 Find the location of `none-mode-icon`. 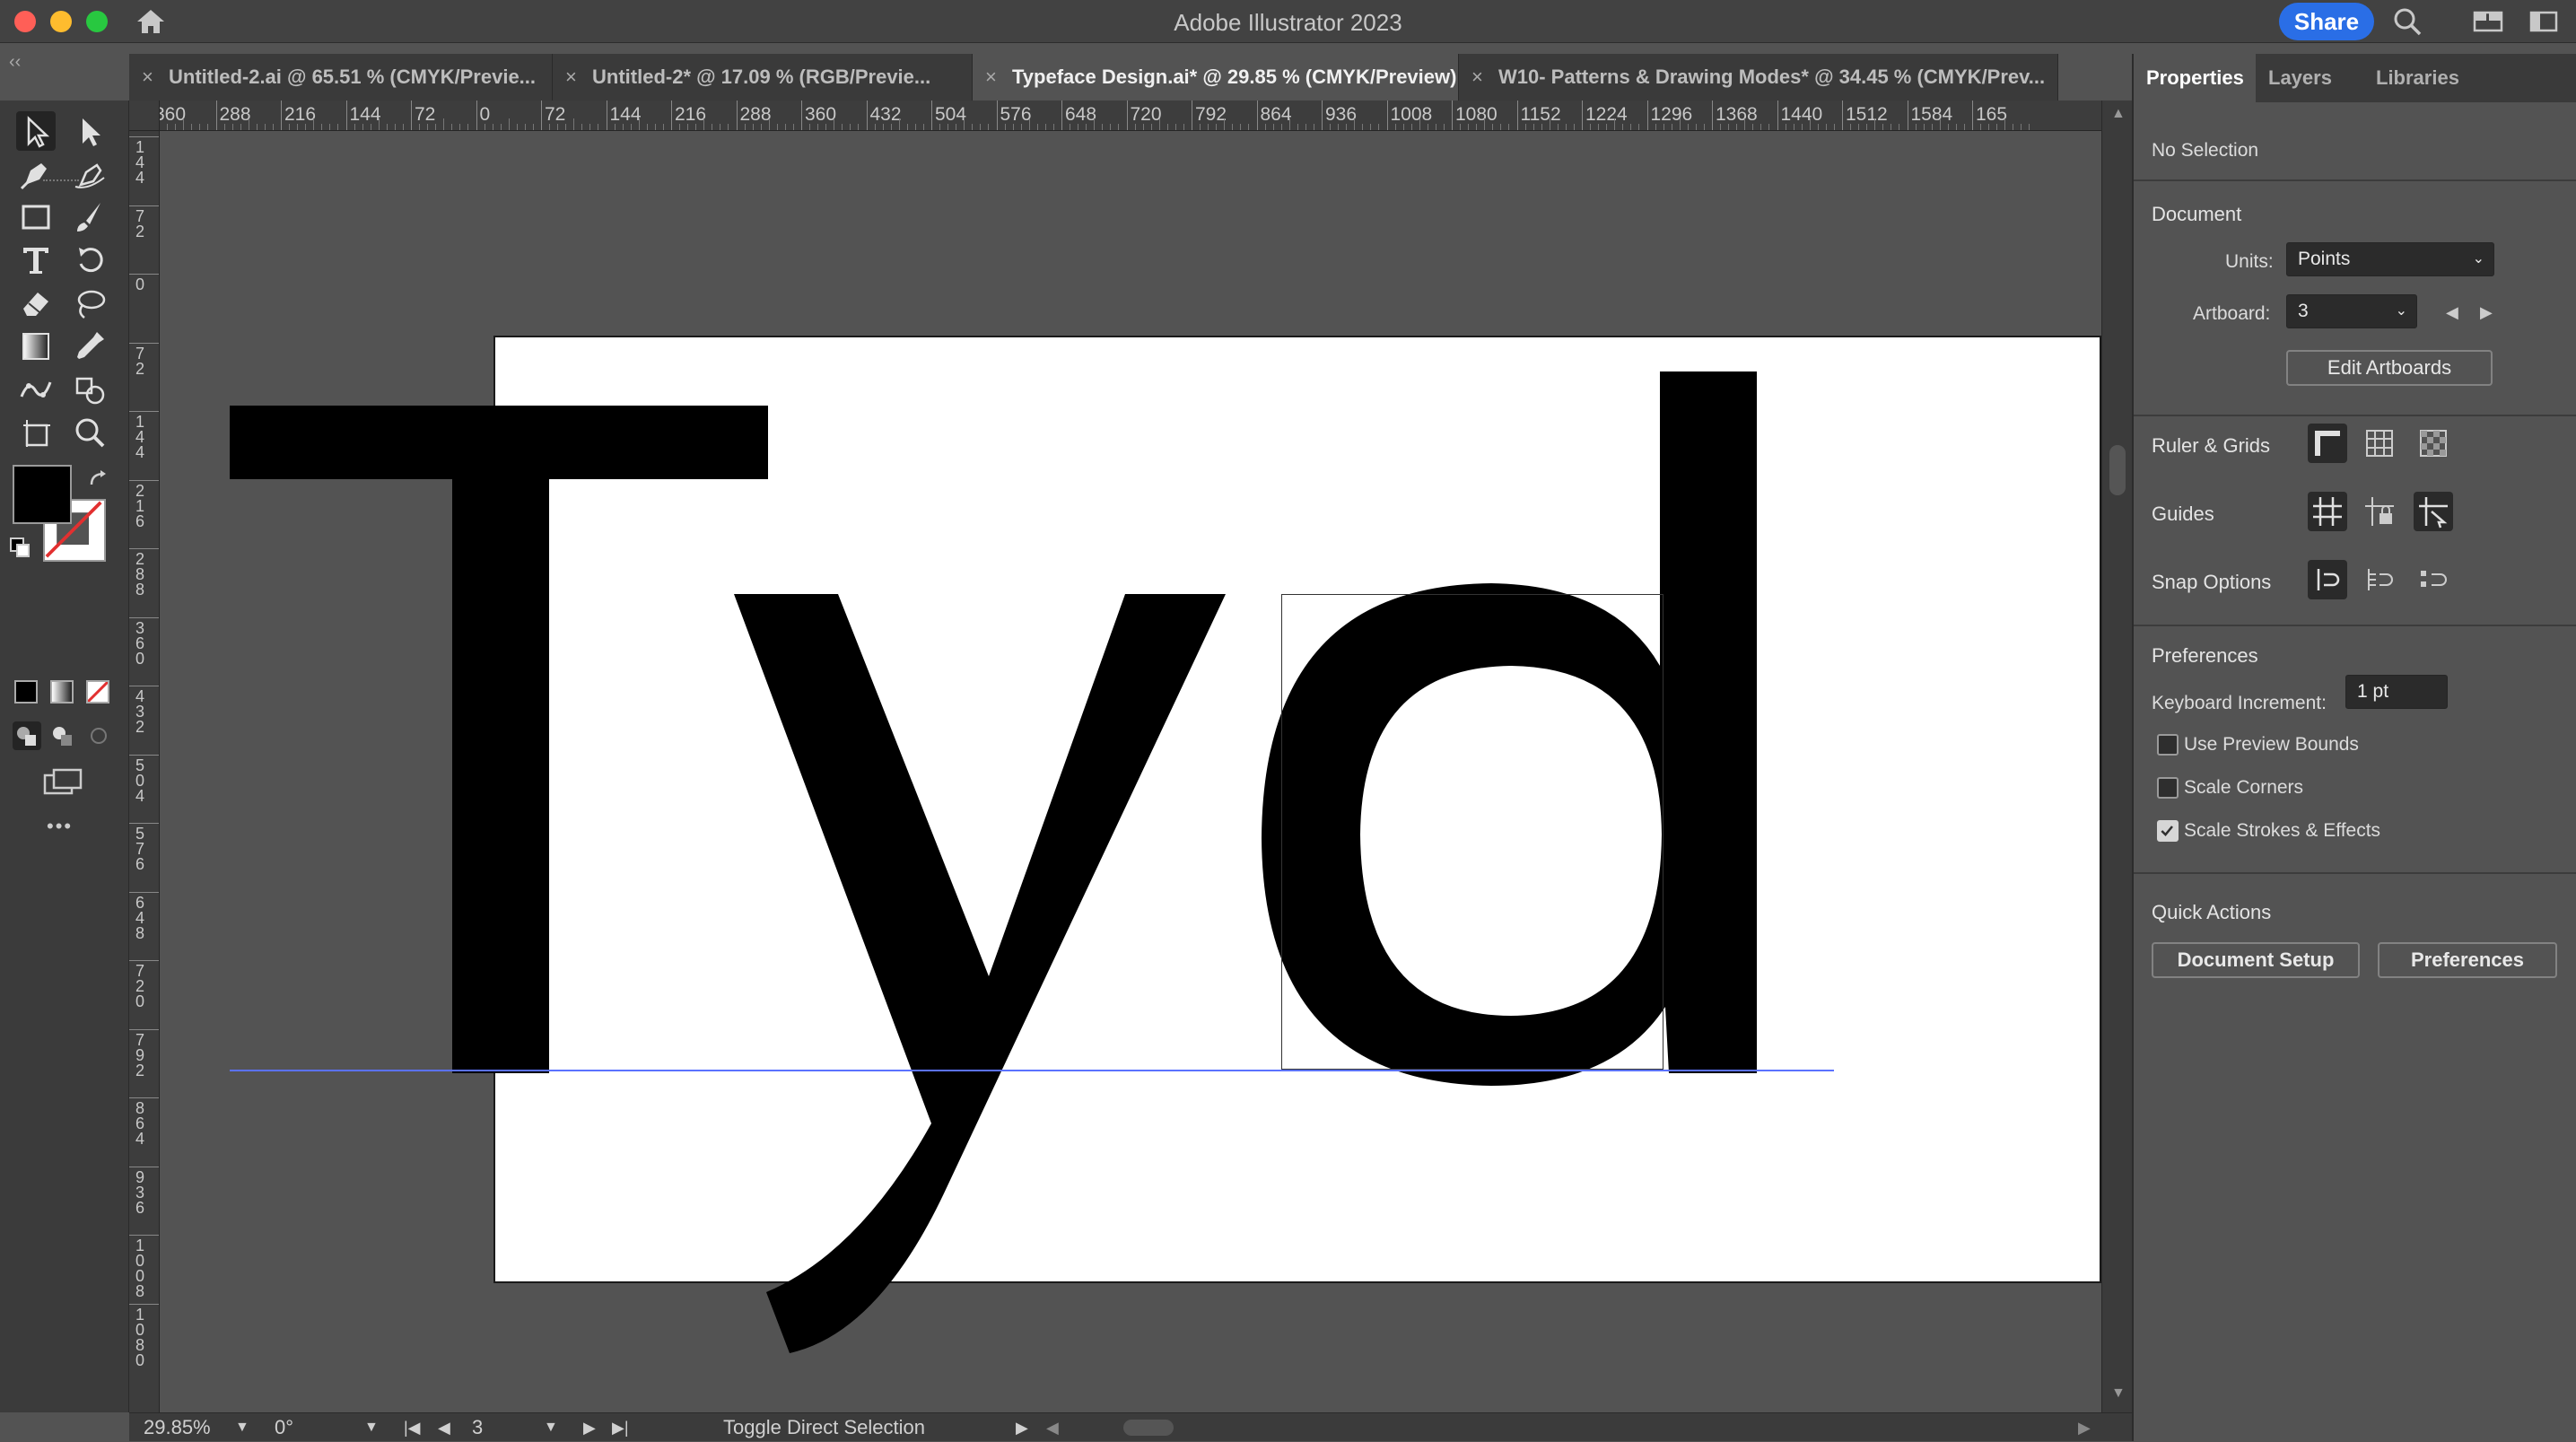

none-mode-icon is located at coordinates (98, 692).